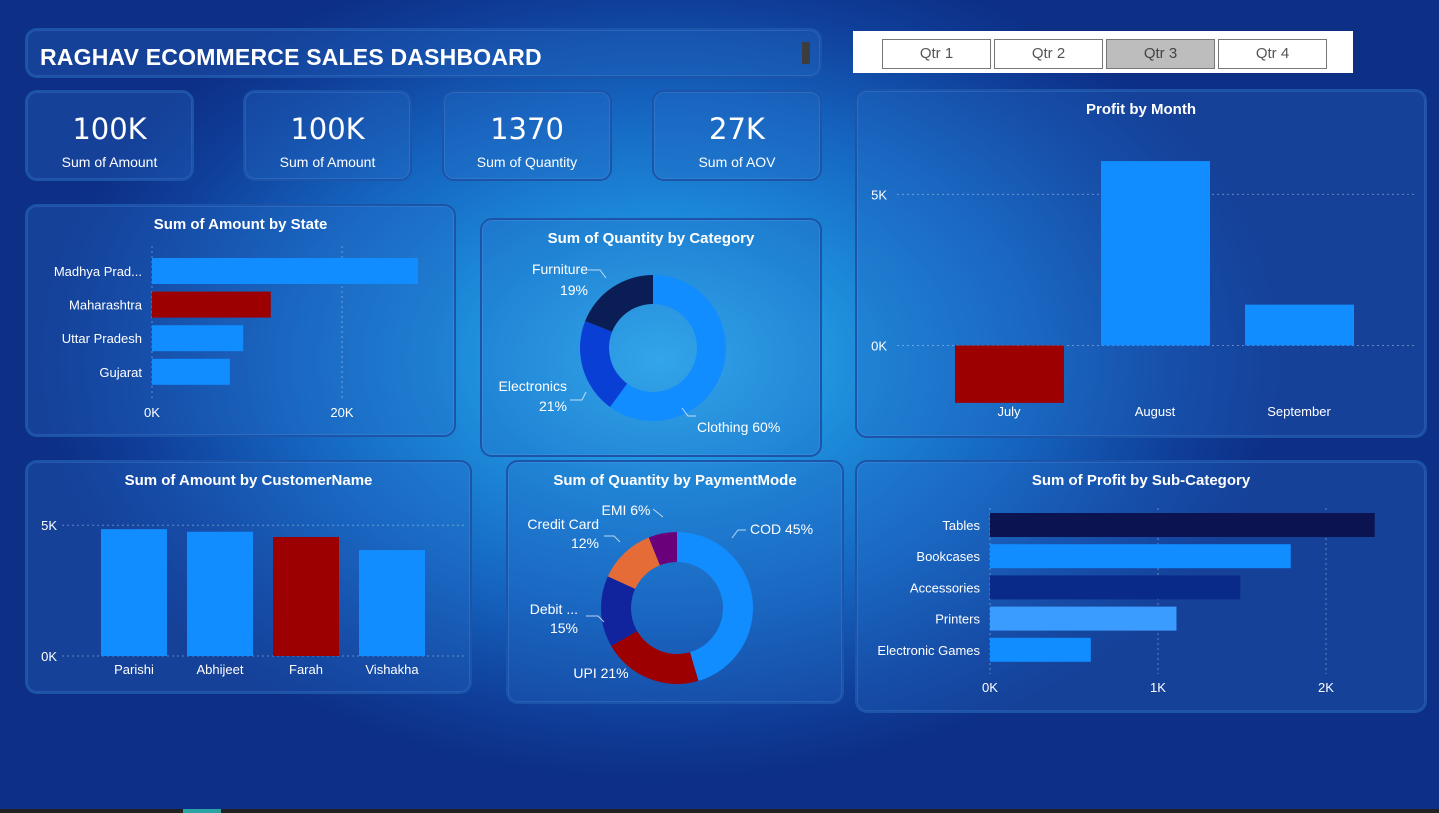  I want to click on qtr-3-button: Qtr 3, so click(1160, 54).